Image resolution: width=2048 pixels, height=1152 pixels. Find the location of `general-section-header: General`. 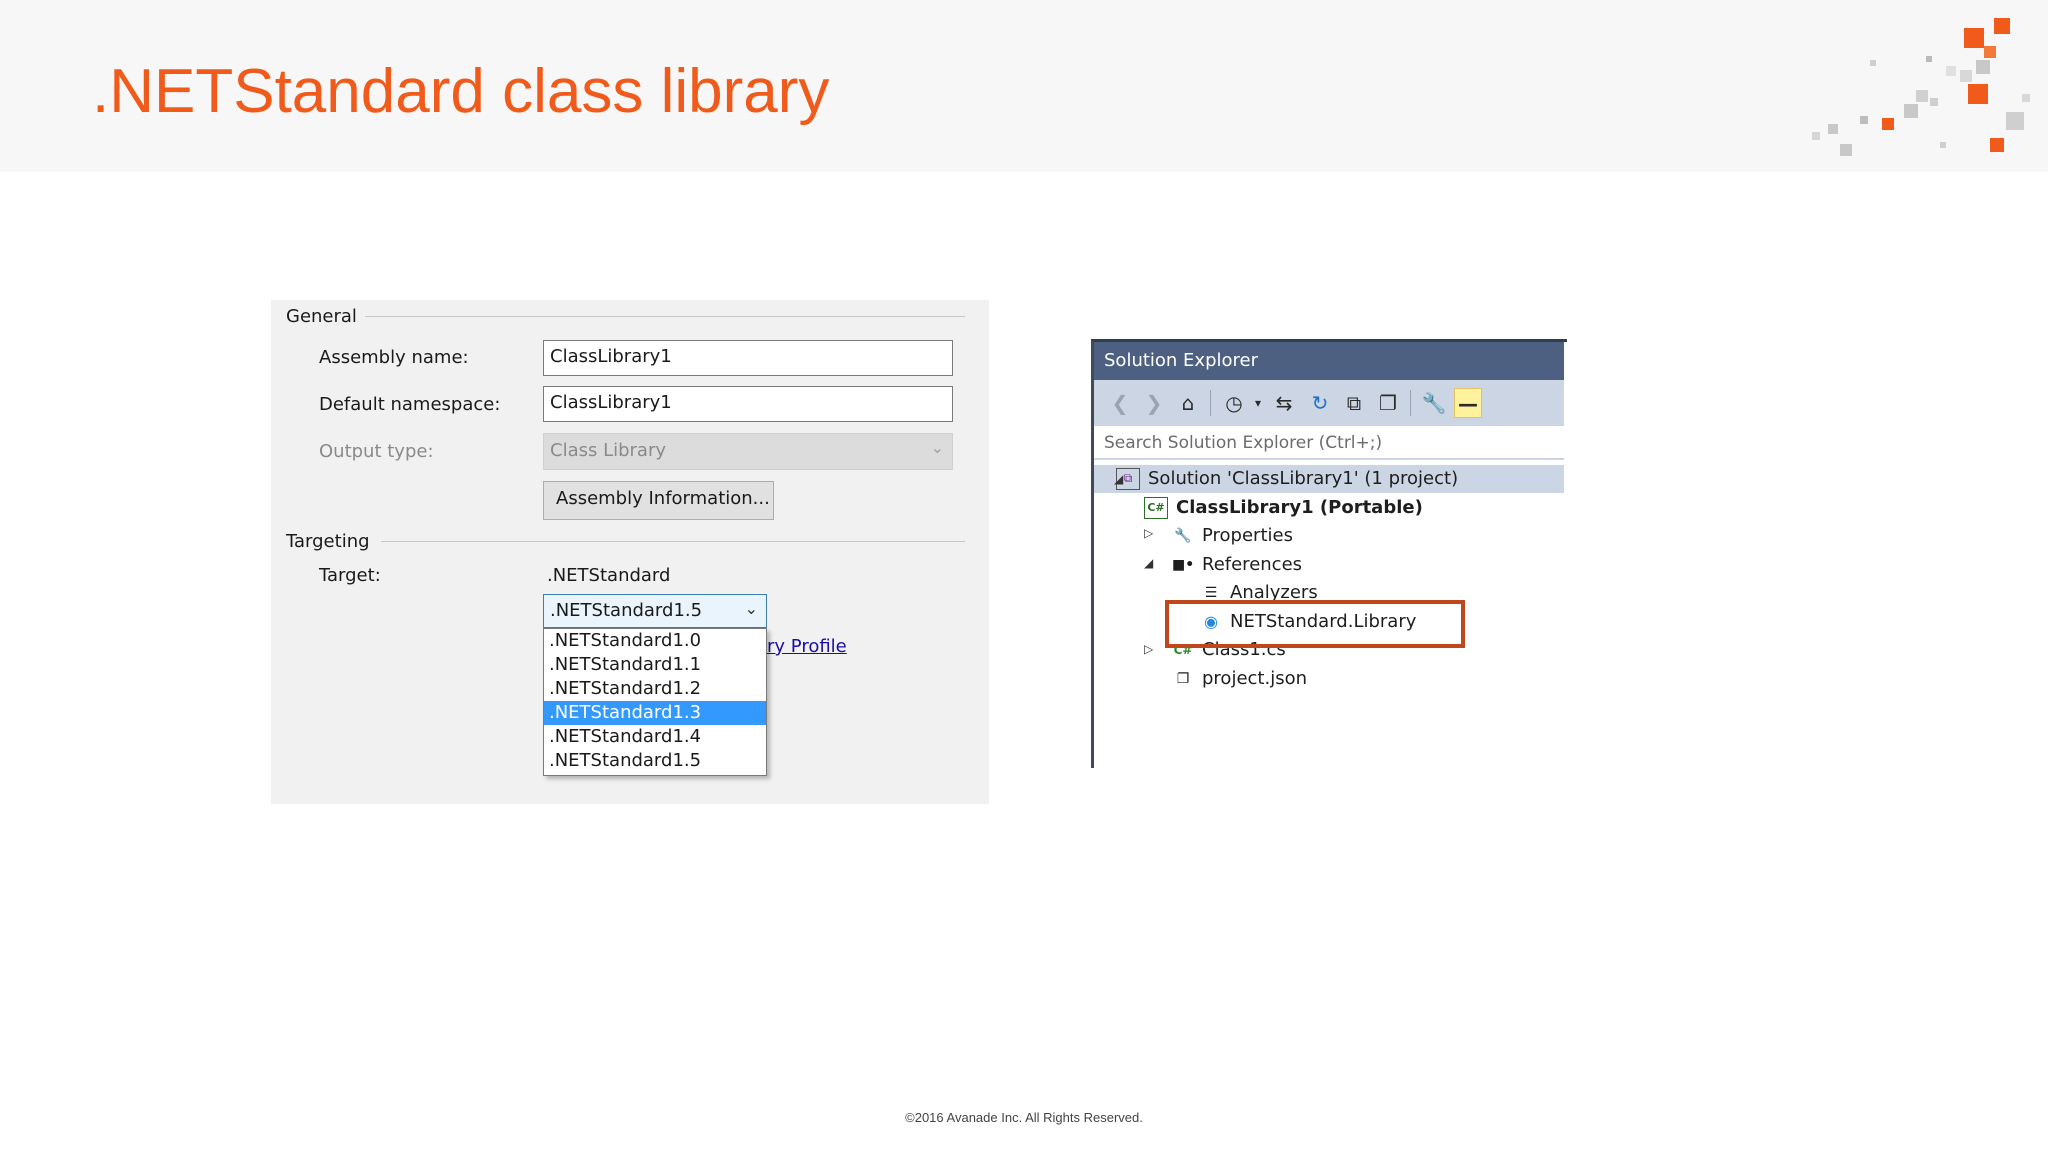

general-section-header: General is located at coordinates (321, 316).